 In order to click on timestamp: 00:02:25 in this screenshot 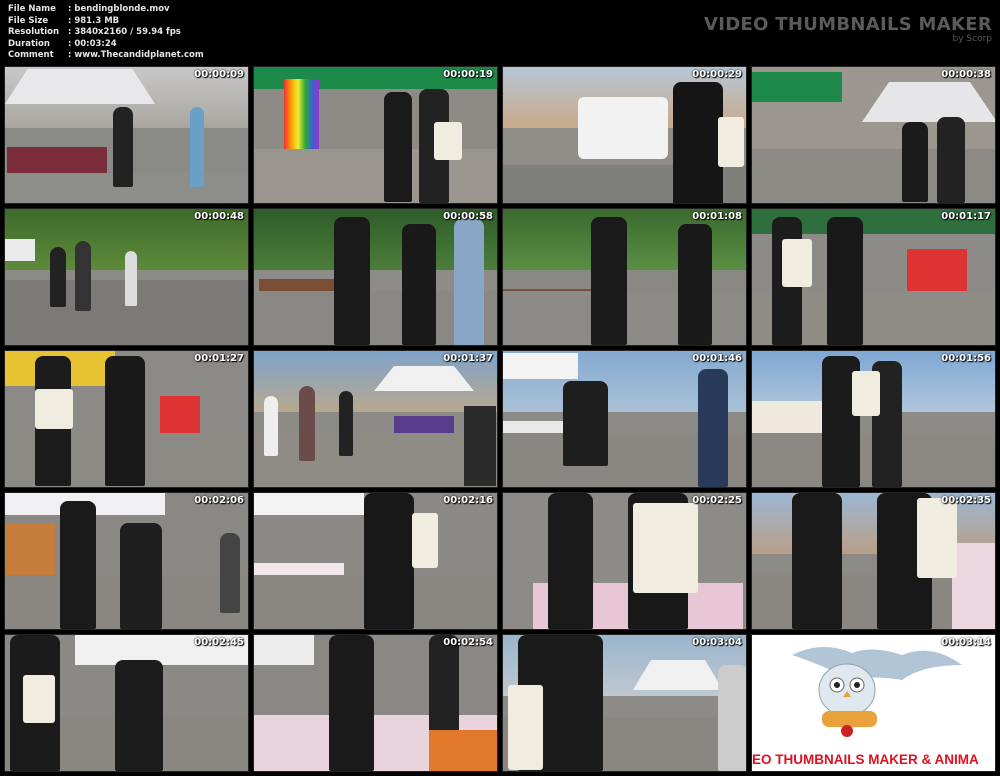, I will do `click(717, 500)`.